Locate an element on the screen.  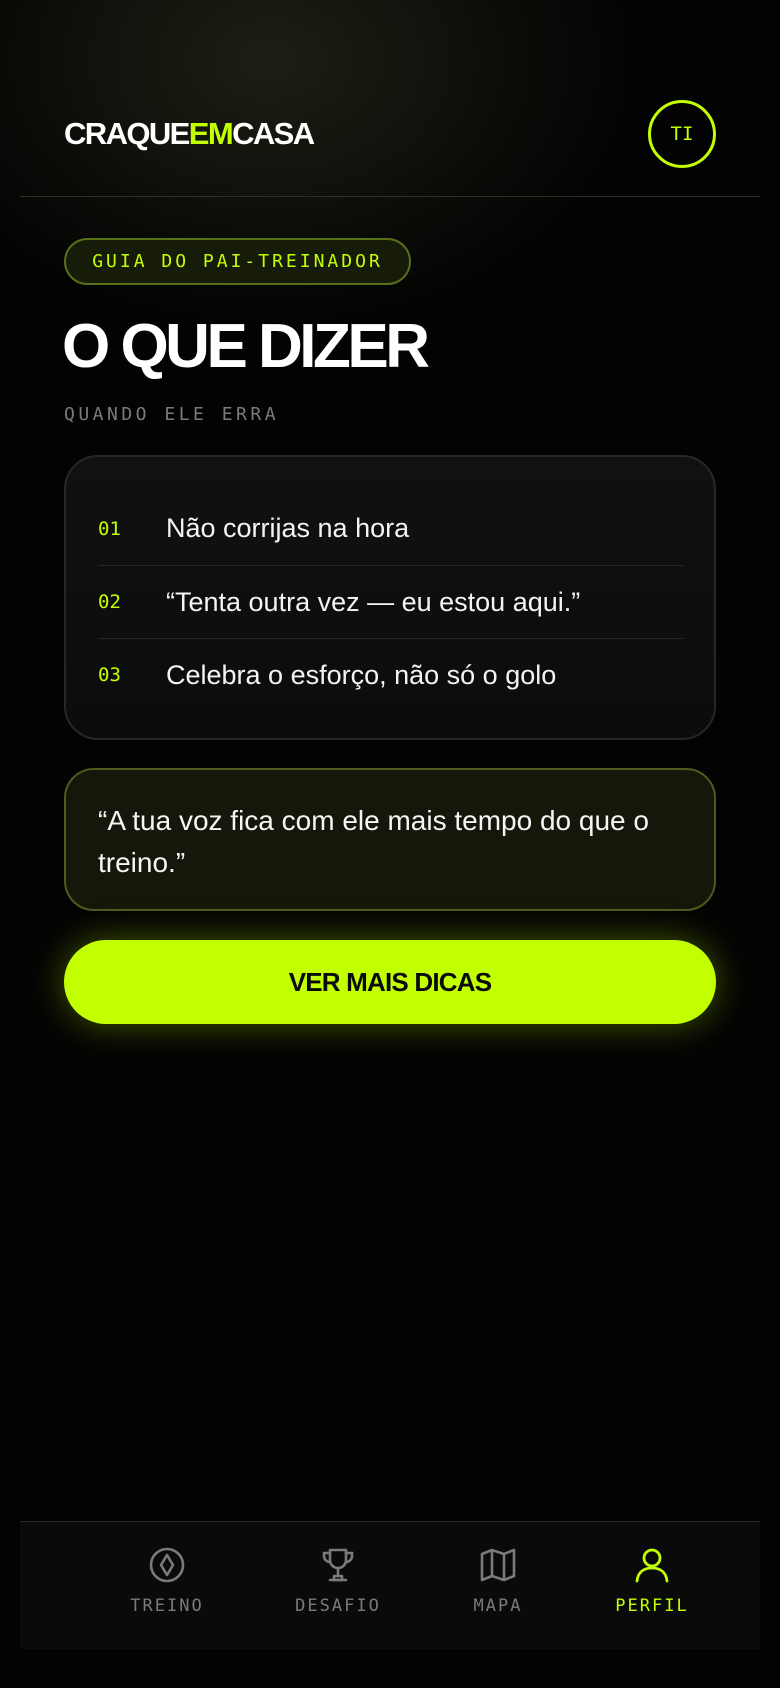
logo-part-craque: CRAQUE is located at coordinates (127, 133).